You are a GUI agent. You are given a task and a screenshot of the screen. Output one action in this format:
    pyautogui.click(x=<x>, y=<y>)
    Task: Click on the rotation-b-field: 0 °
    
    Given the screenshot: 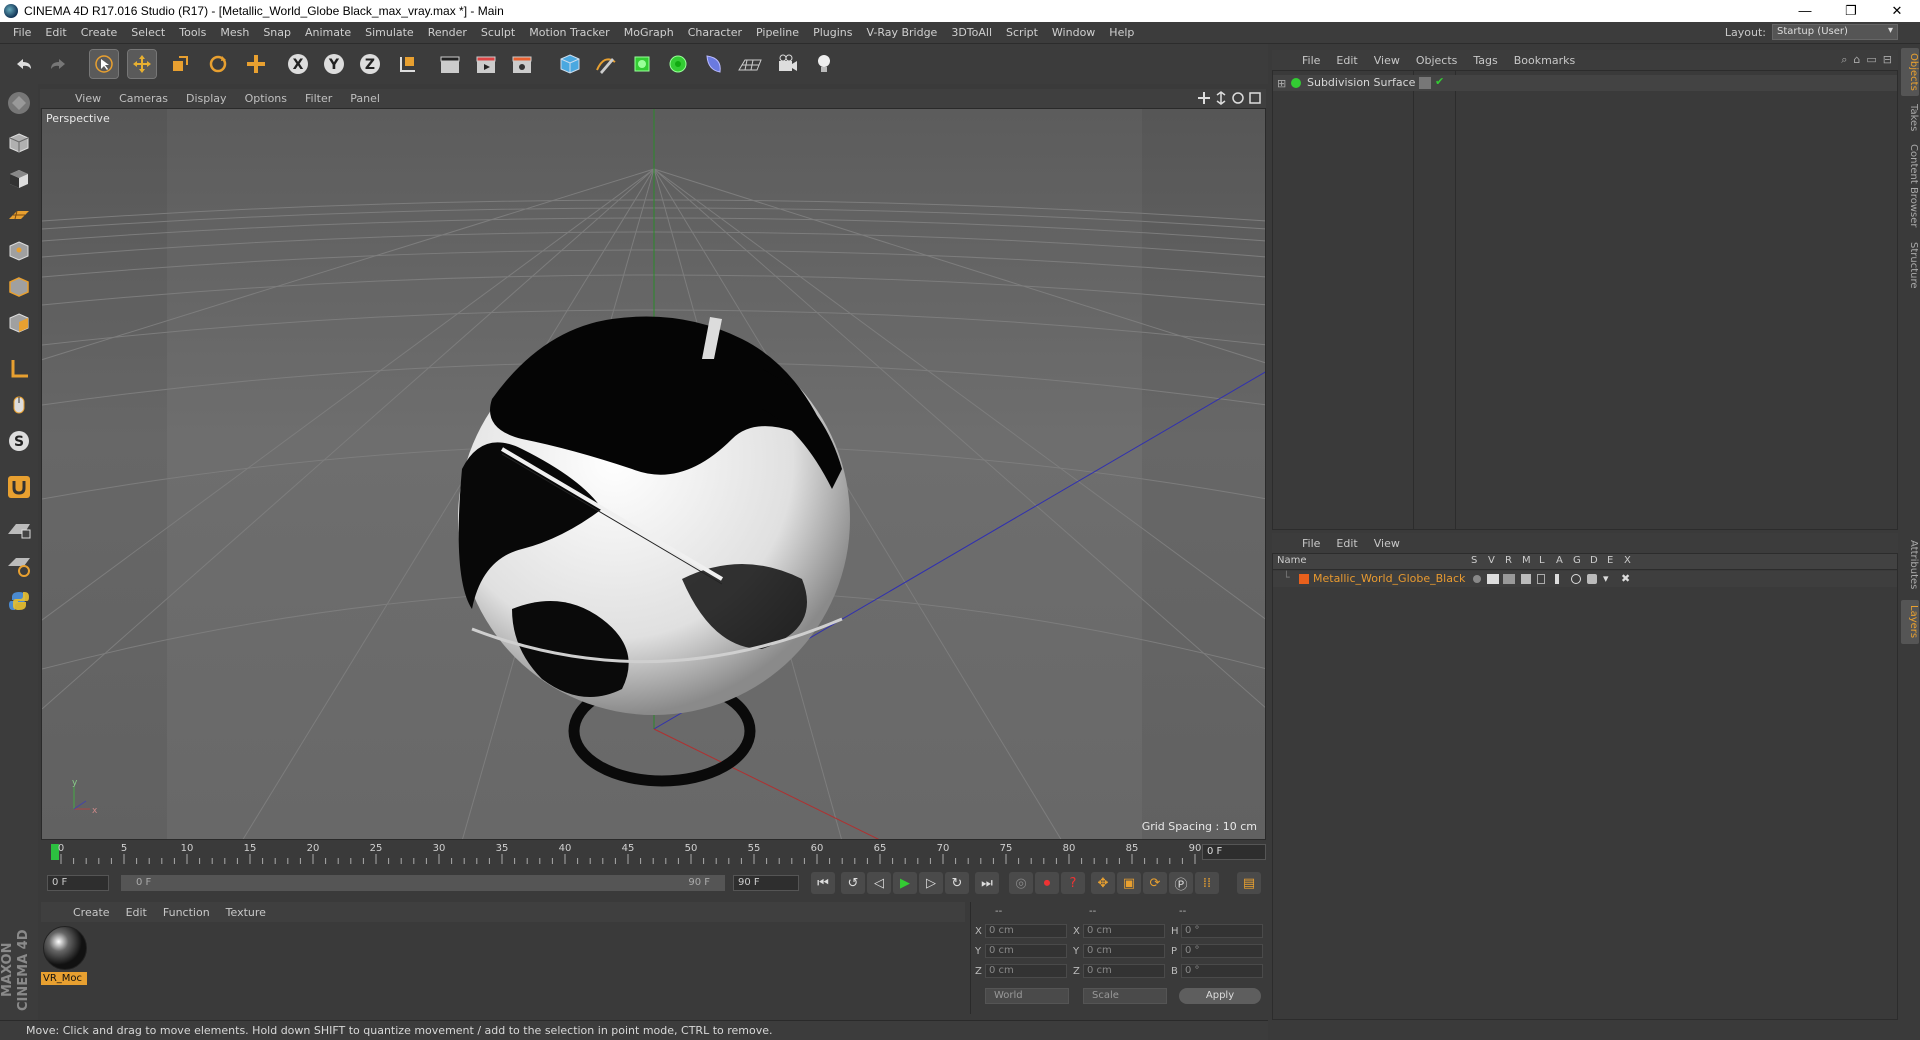 What is the action you would take?
    pyautogui.click(x=1222, y=971)
    